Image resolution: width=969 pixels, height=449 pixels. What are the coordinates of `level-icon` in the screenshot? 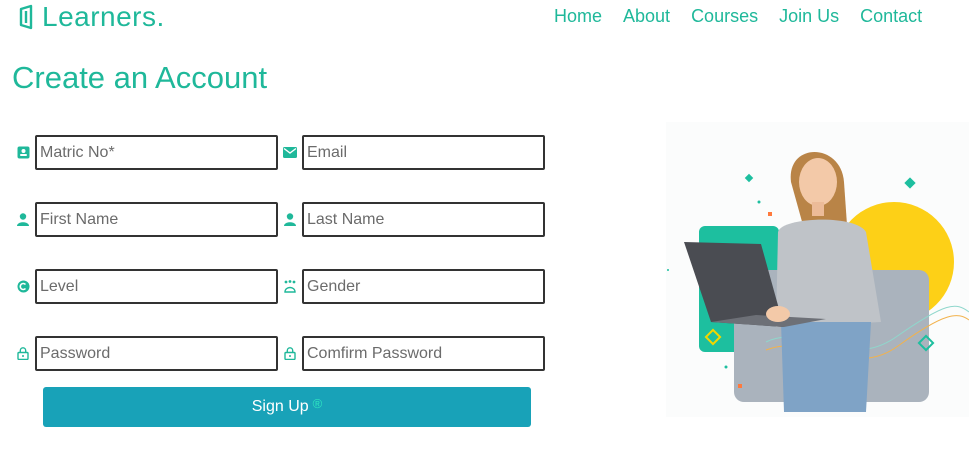 It's located at (23, 287).